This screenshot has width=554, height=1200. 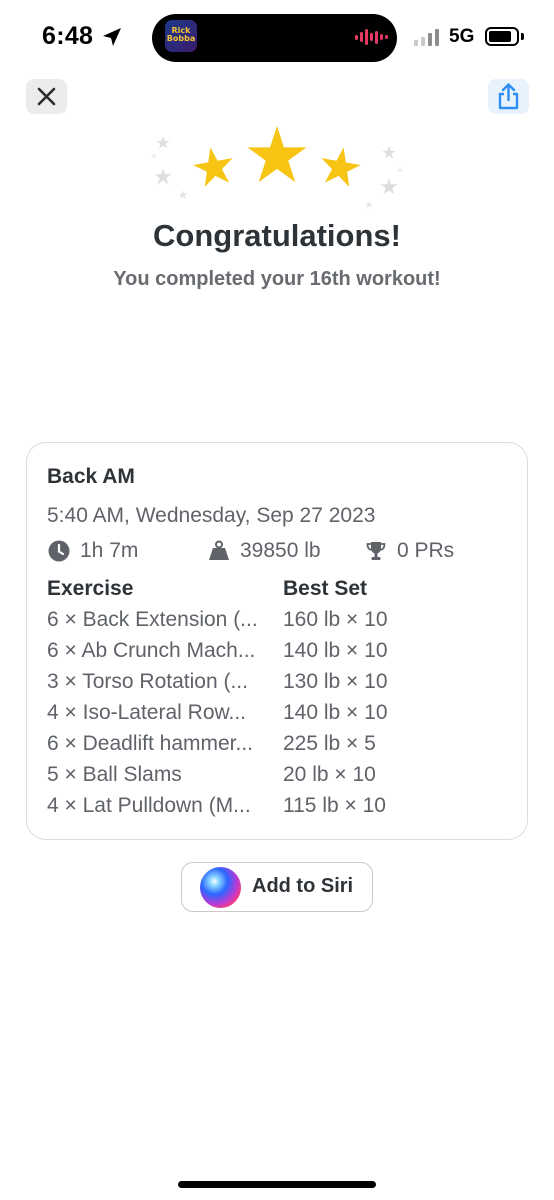 What do you see at coordinates (335, 619) in the screenshot?
I see `best-set-value: 160 lb × 10` at bounding box center [335, 619].